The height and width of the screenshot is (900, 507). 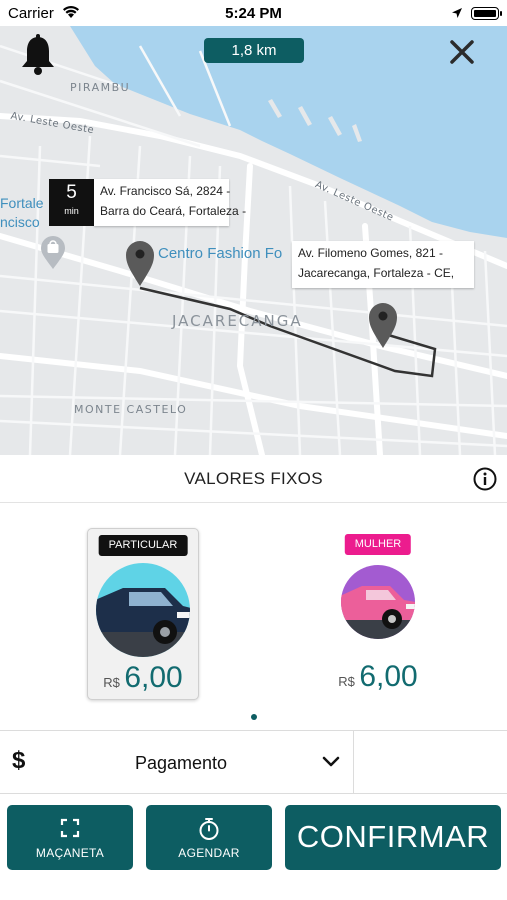 I want to click on bell-icon, so click(x=38, y=57).